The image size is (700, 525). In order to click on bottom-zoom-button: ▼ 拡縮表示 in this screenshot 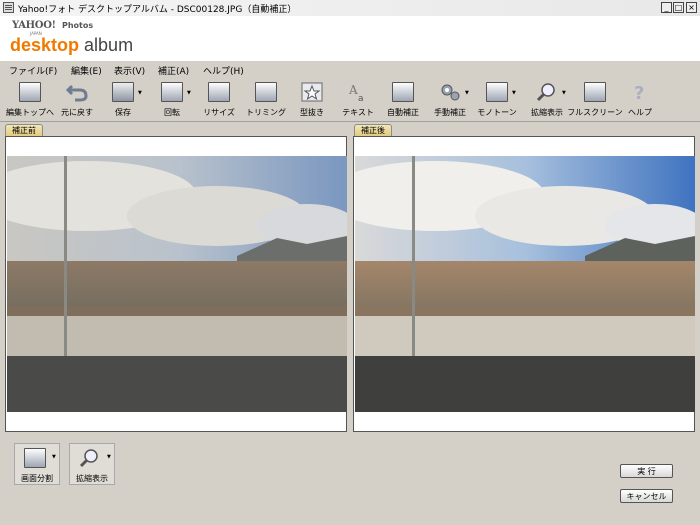, I will do `click(92, 464)`.